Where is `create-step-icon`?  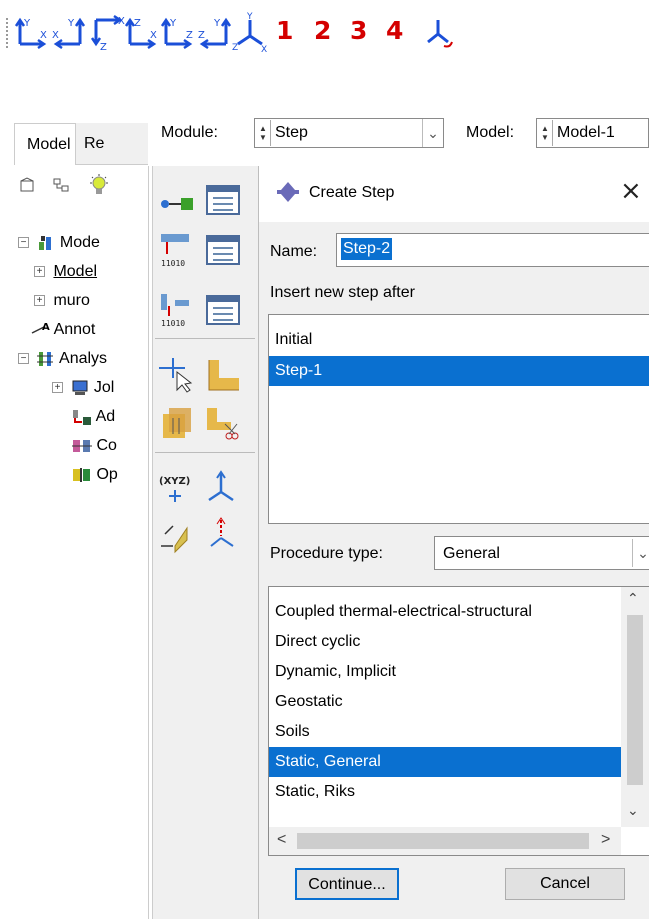 create-step-icon is located at coordinates (177, 204).